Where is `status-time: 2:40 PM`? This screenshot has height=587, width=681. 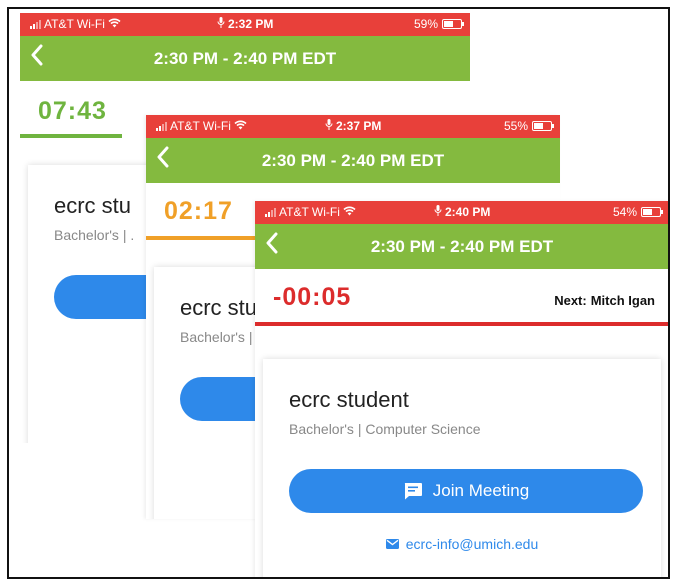
status-time: 2:40 PM is located at coordinates (467, 212).